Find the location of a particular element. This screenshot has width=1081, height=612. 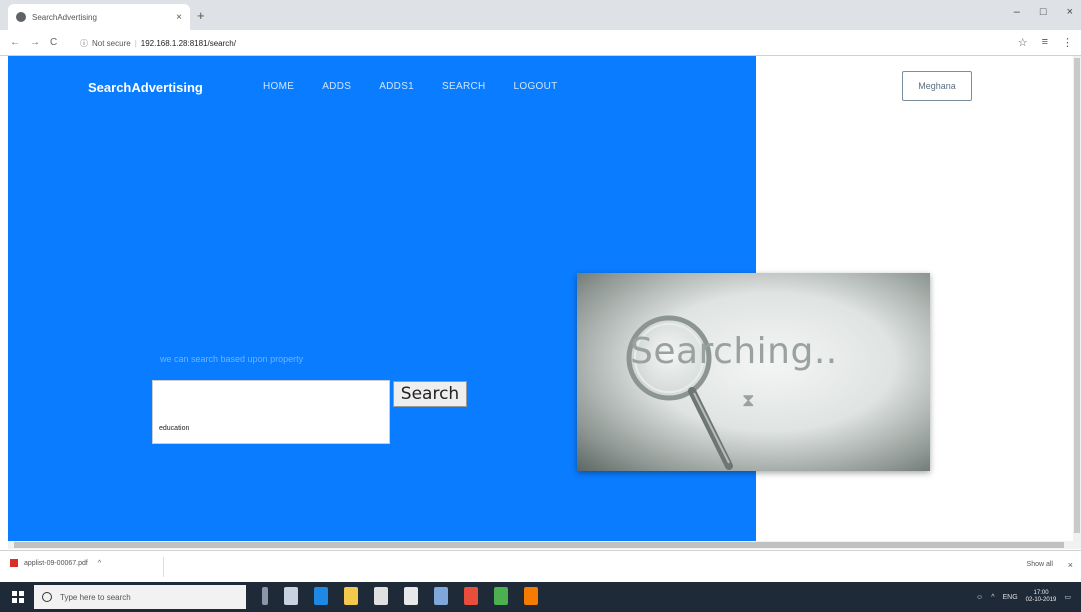

people-icon: ☺ is located at coordinates (979, 597).